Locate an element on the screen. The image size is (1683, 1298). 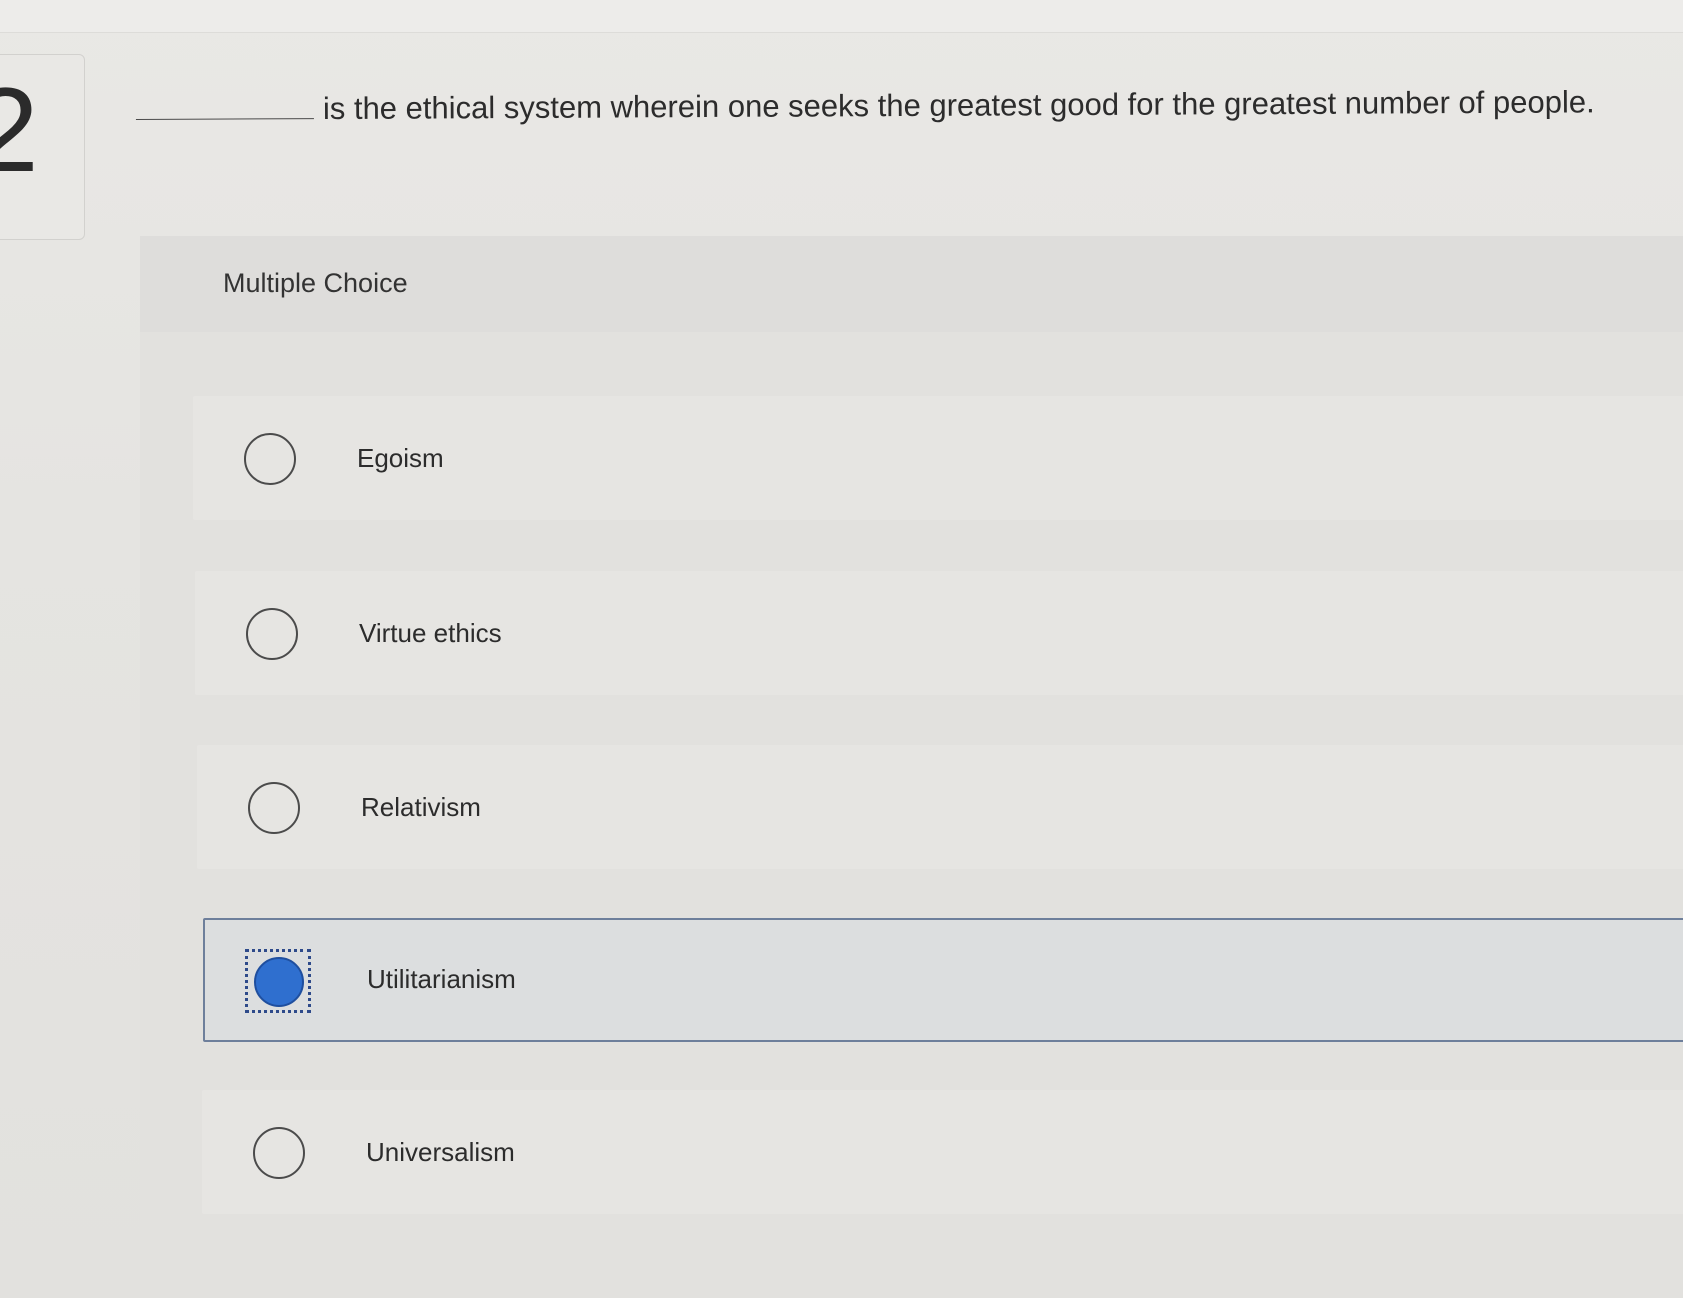
radio-focus-outline is located at coordinates (278, 981).